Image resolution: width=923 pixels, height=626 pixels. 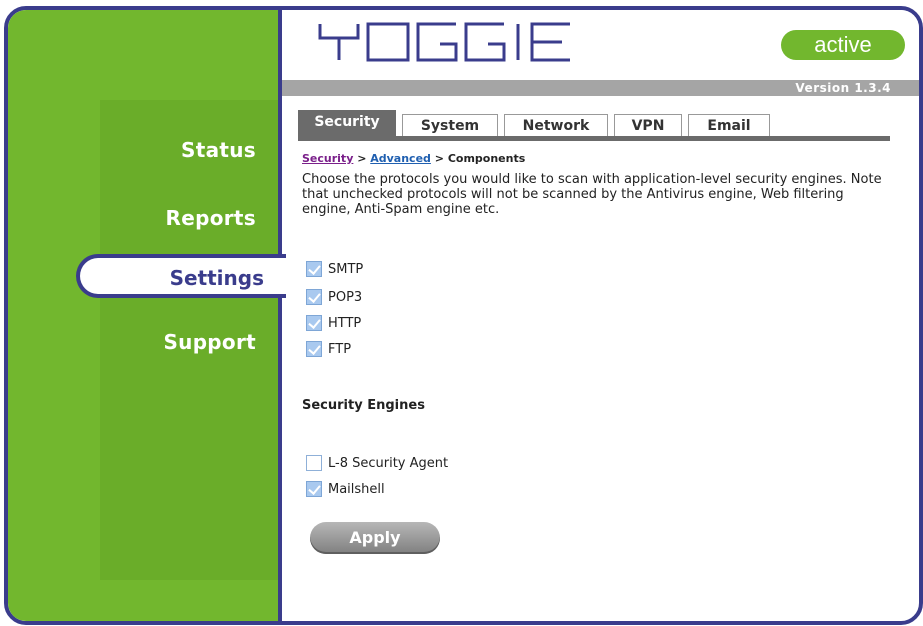 What do you see at coordinates (388, 463) in the screenshot?
I see `l8-security-agent-label: L-8 Security Agent` at bounding box center [388, 463].